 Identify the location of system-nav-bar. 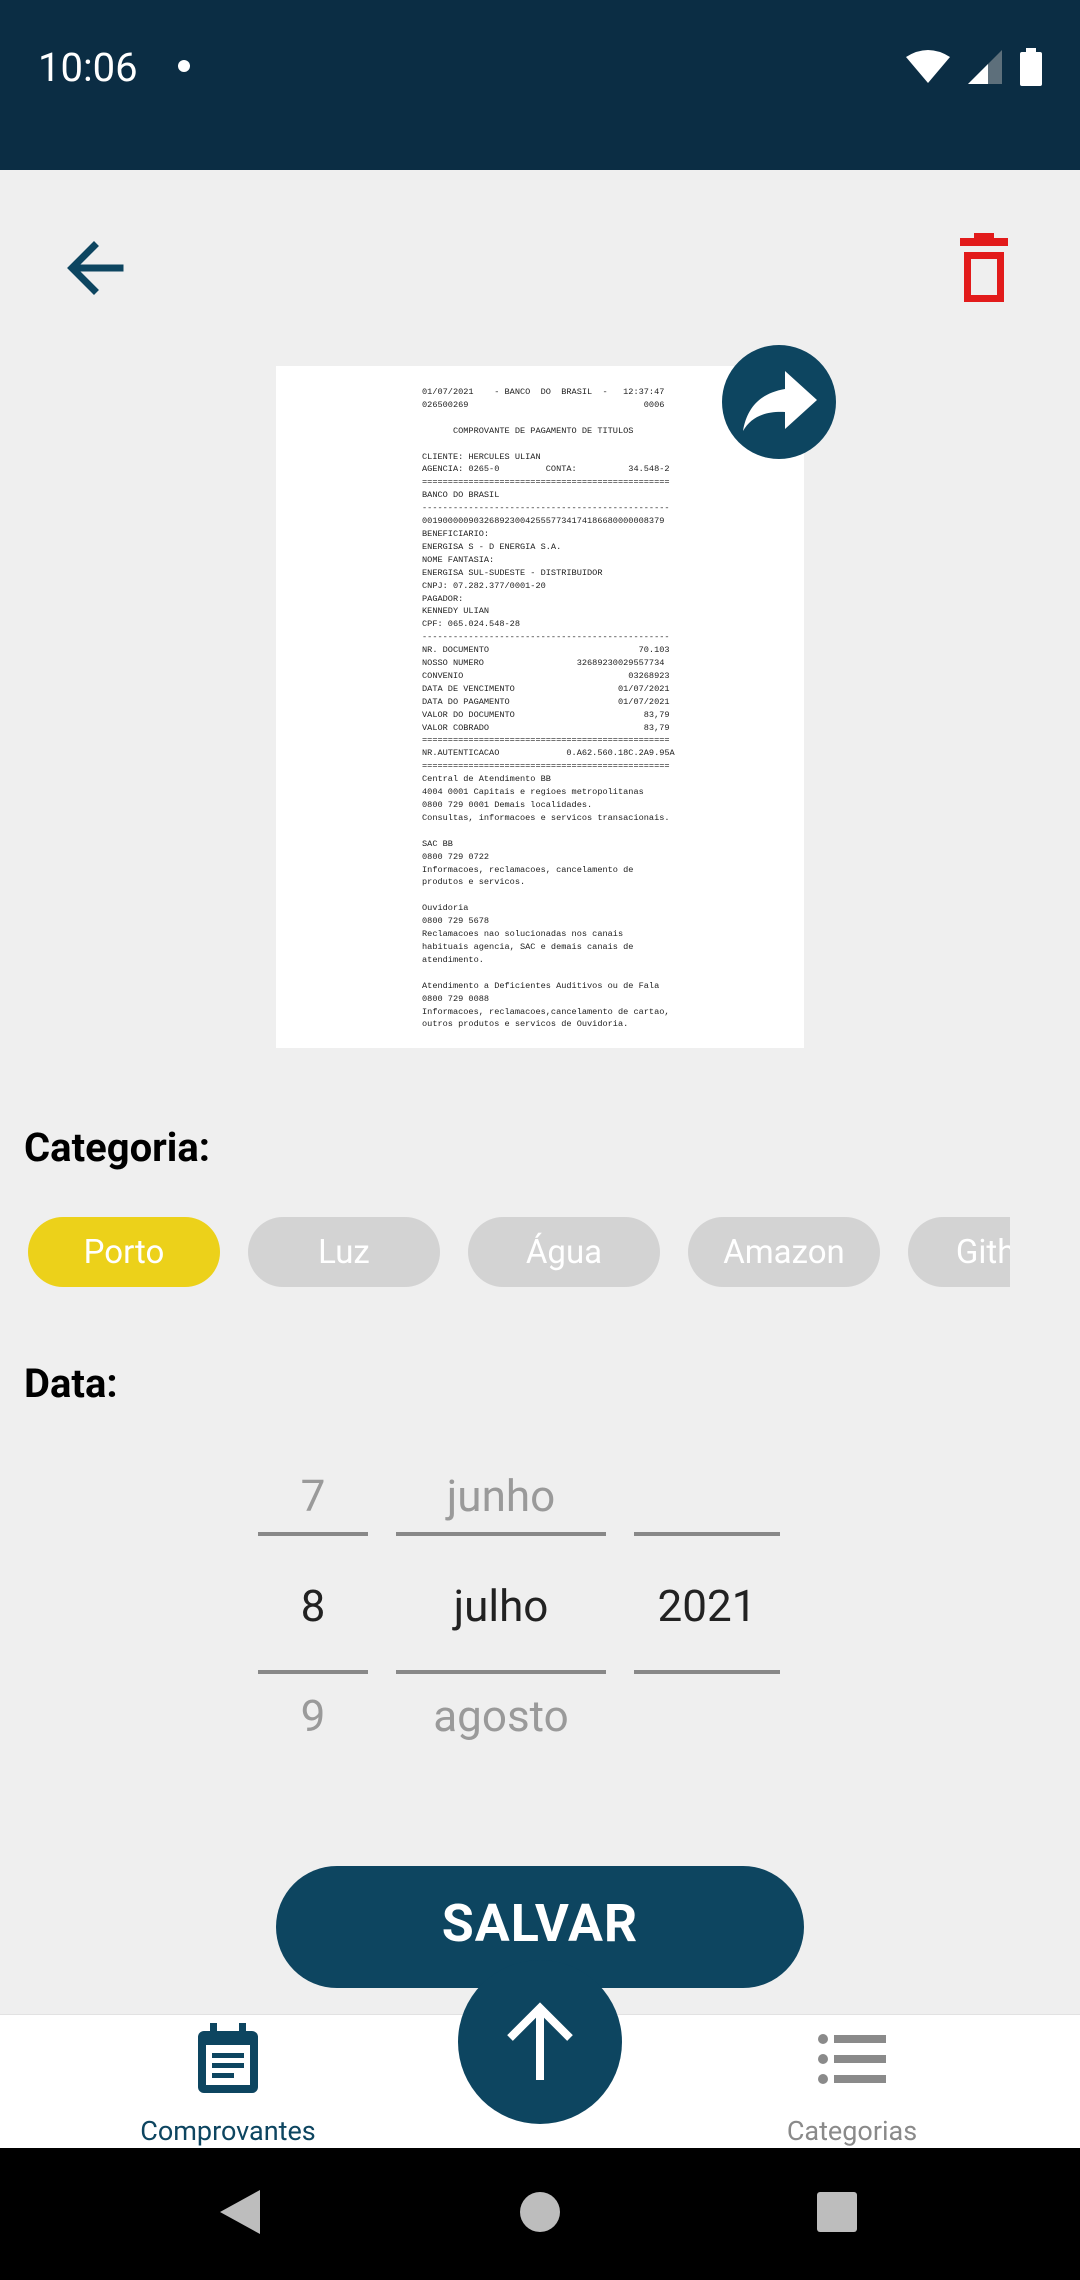
(540, 2214).